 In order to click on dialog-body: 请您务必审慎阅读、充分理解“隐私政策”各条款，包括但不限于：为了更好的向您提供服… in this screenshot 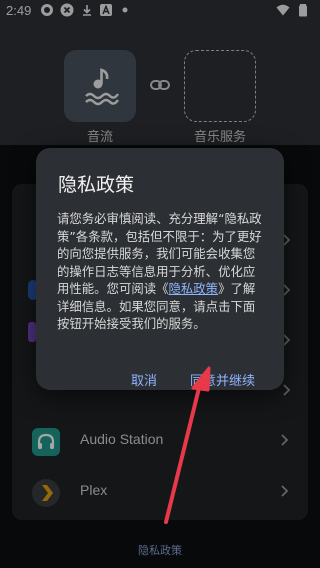, I will do `click(162, 271)`.